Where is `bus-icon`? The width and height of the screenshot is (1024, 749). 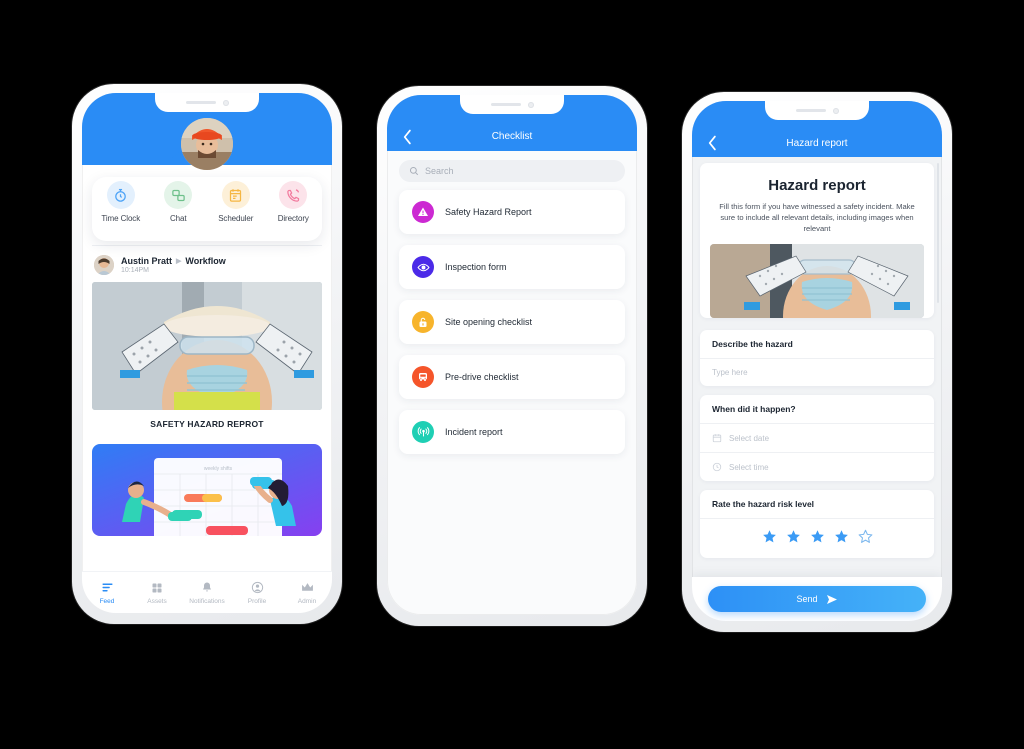
bus-icon is located at coordinates (423, 377).